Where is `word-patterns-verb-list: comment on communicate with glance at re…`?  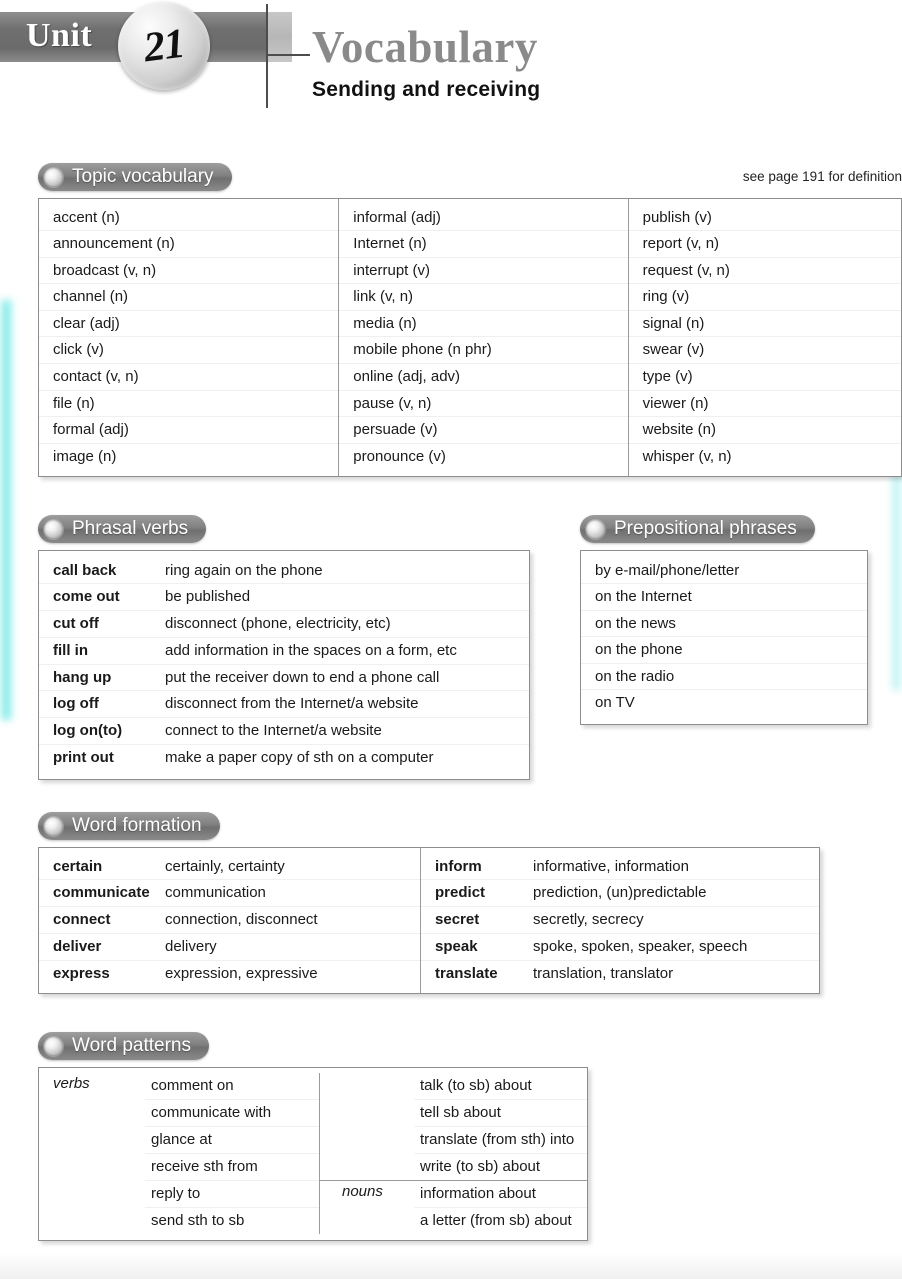 word-patterns-verb-list: comment on communicate with glance at re… is located at coordinates (232, 1153).